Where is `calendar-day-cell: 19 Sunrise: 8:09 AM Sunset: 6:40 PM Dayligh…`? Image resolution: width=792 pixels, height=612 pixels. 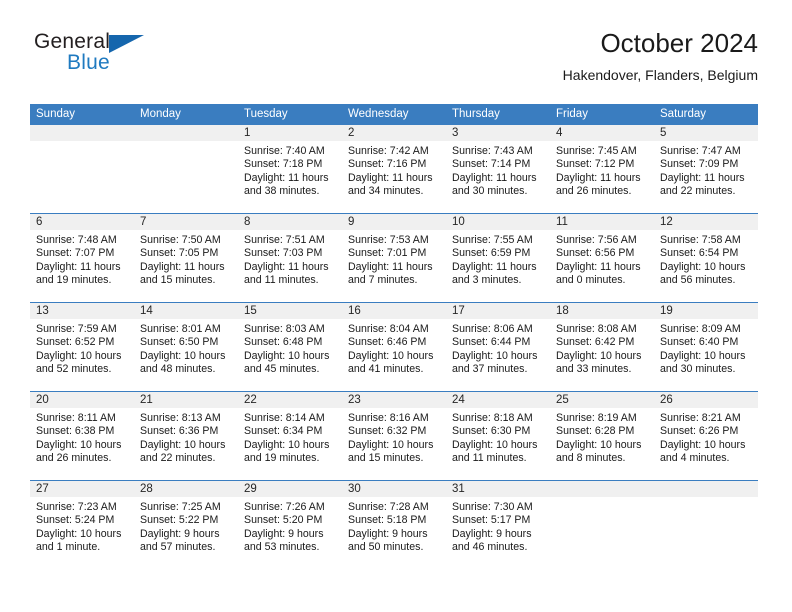 calendar-day-cell: 19 Sunrise: 8:09 AM Sunset: 6:40 PM Dayligh… is located at coordinates (706, 347).